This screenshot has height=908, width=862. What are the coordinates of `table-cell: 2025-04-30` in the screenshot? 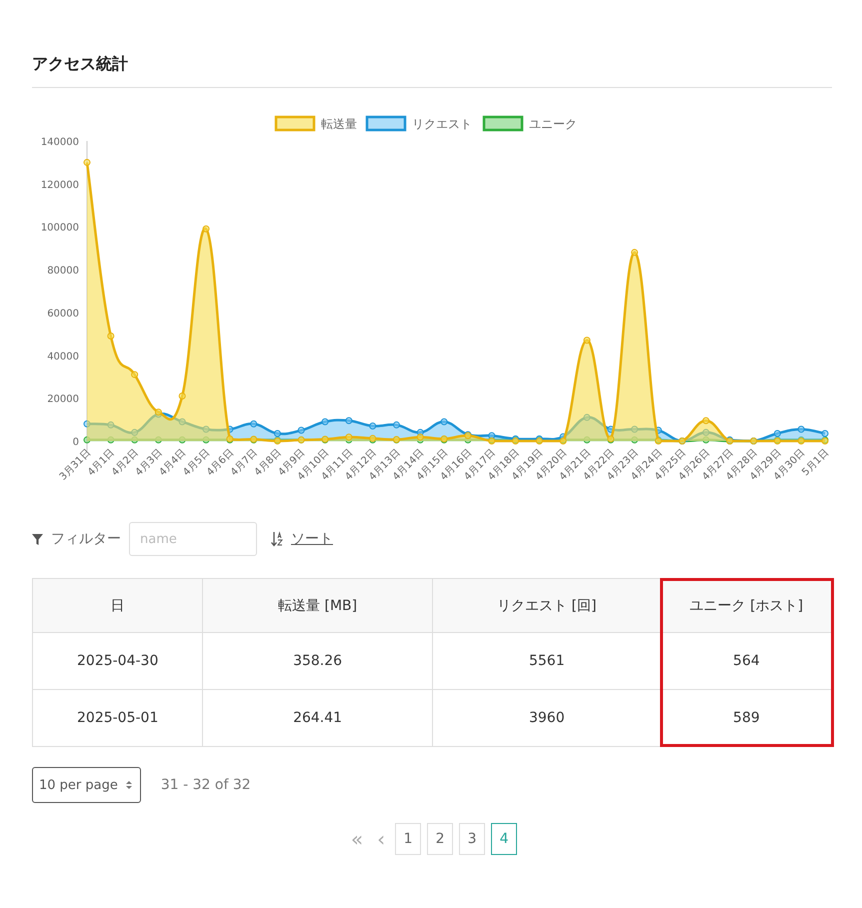 It's located at (117, 661).